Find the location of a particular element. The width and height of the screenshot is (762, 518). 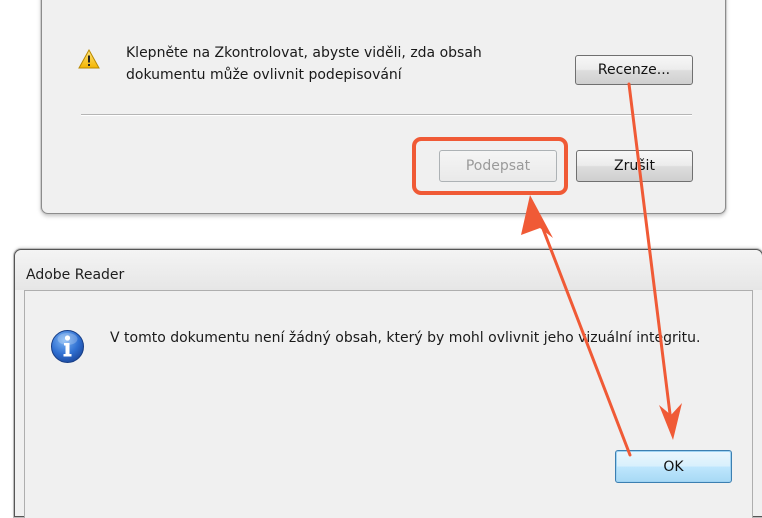

sign-button-highlight is located at coordinates (490, 166).